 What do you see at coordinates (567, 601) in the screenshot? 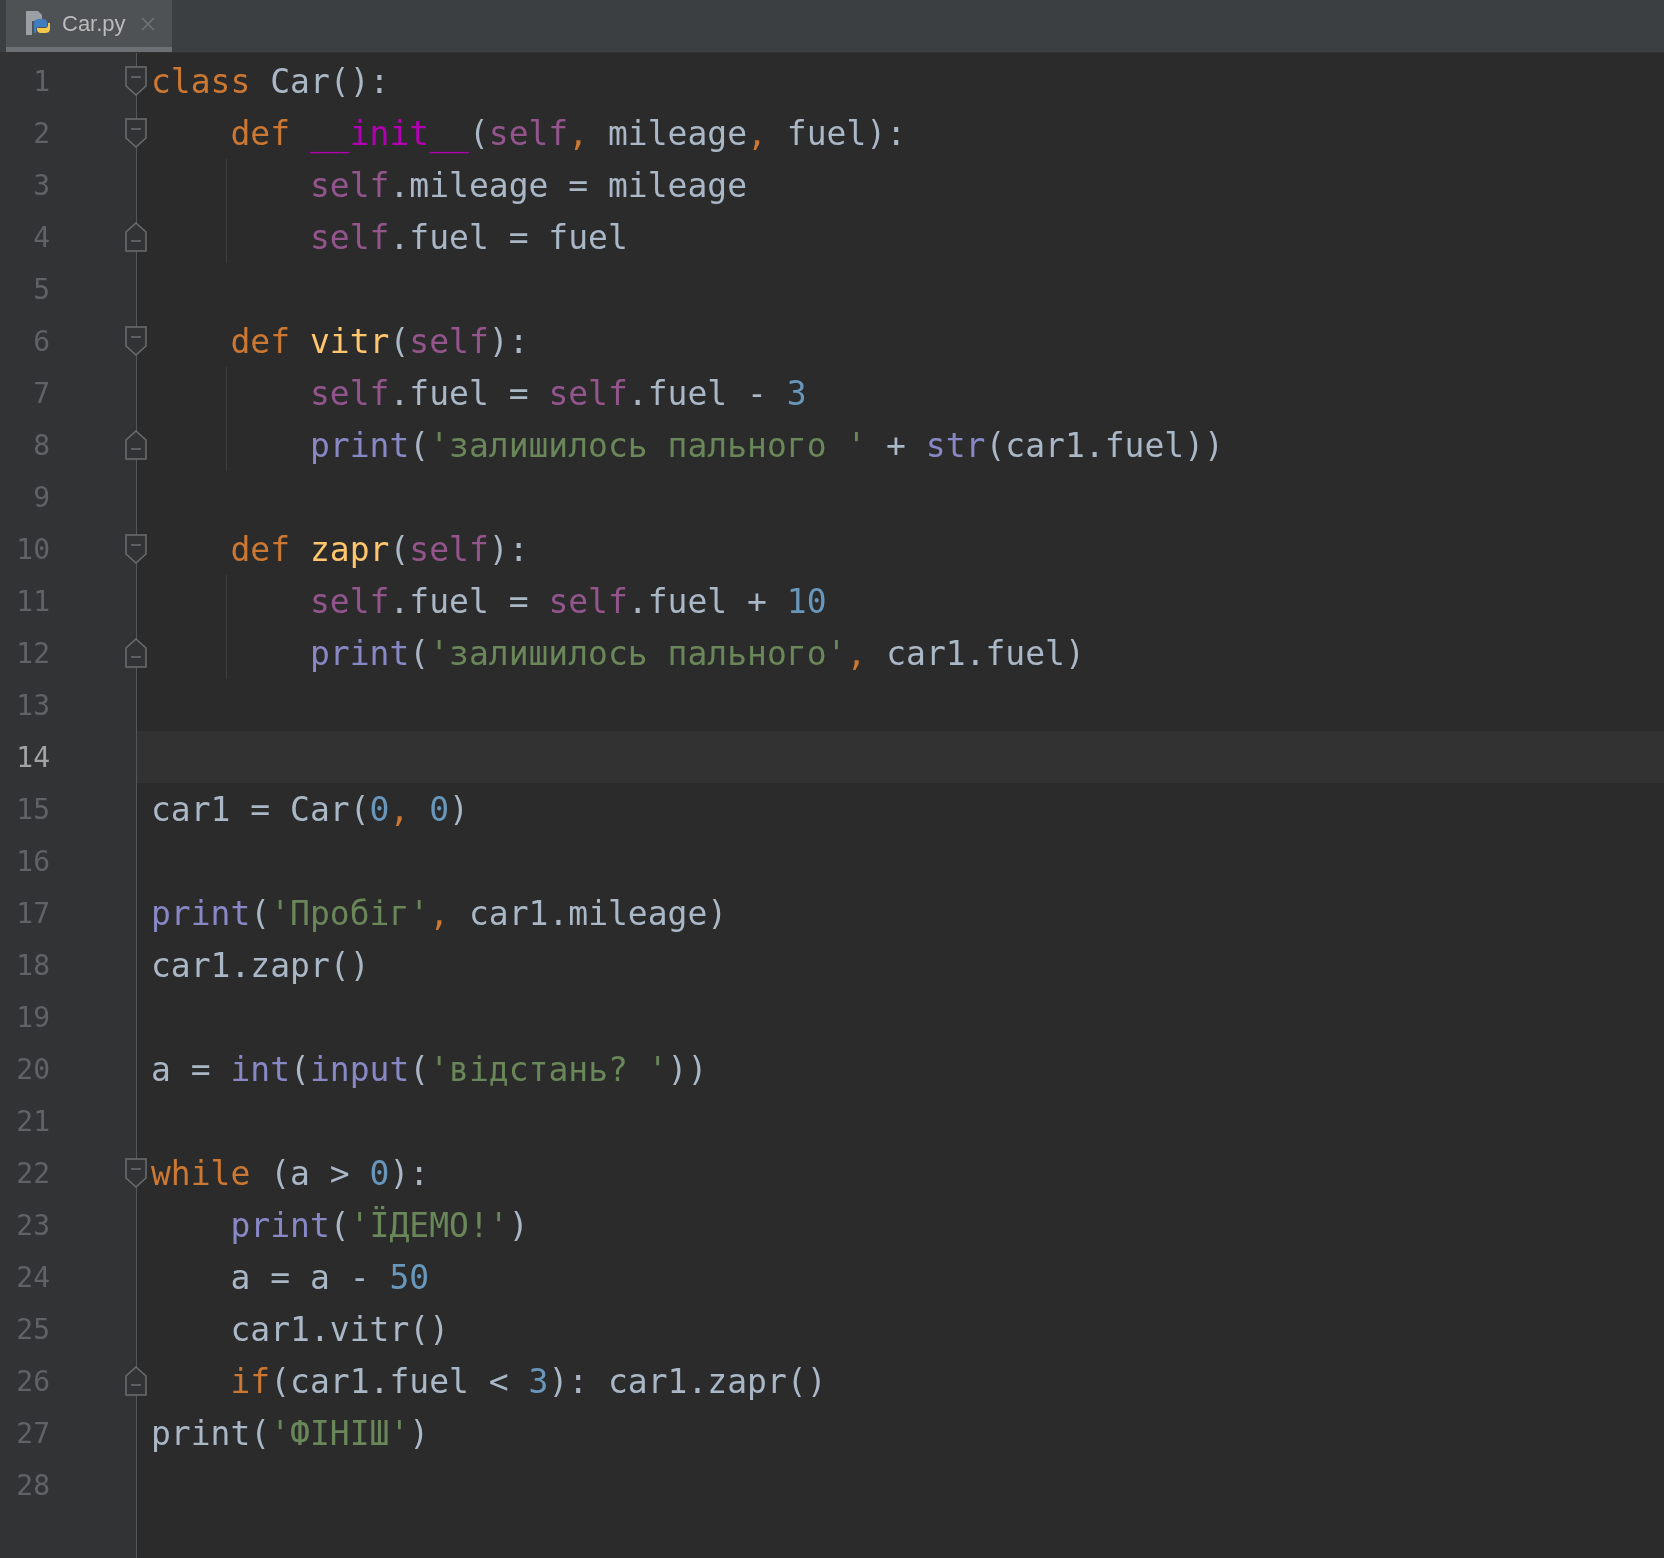
I see `code-line: self.fuel = self.fuel + 10` at bounding box center [567, 601].